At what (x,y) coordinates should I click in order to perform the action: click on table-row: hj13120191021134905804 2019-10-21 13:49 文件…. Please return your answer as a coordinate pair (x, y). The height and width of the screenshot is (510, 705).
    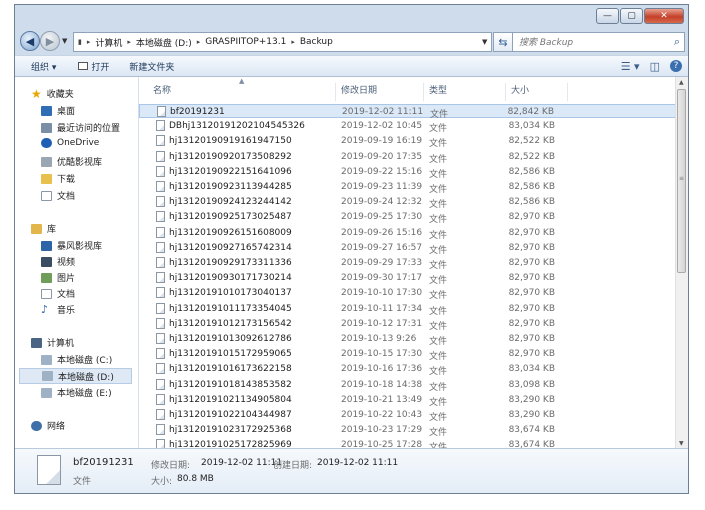
    Looking at the image, I should click on (407, 400).